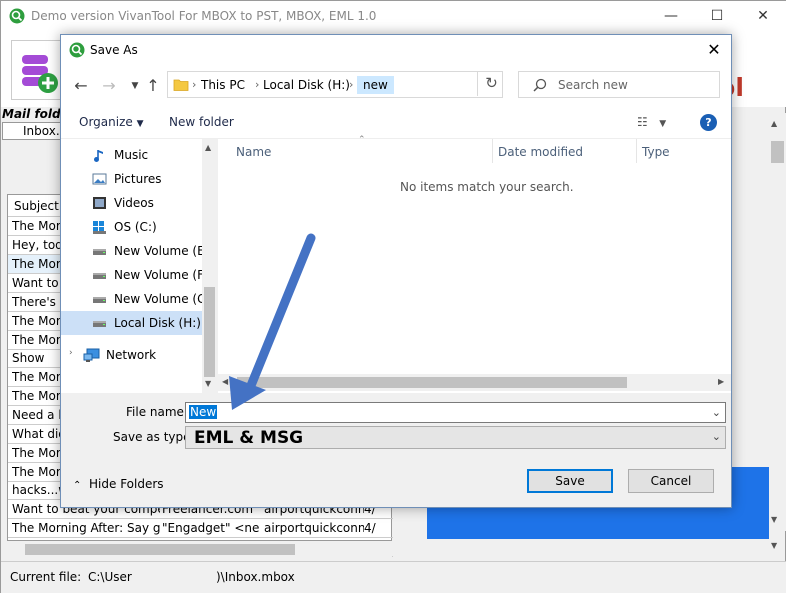 This screenshot has height=593, width=786. Describe the element at coordinates (656, 152) in the screenshot. I see `column-type: Type` at that location.